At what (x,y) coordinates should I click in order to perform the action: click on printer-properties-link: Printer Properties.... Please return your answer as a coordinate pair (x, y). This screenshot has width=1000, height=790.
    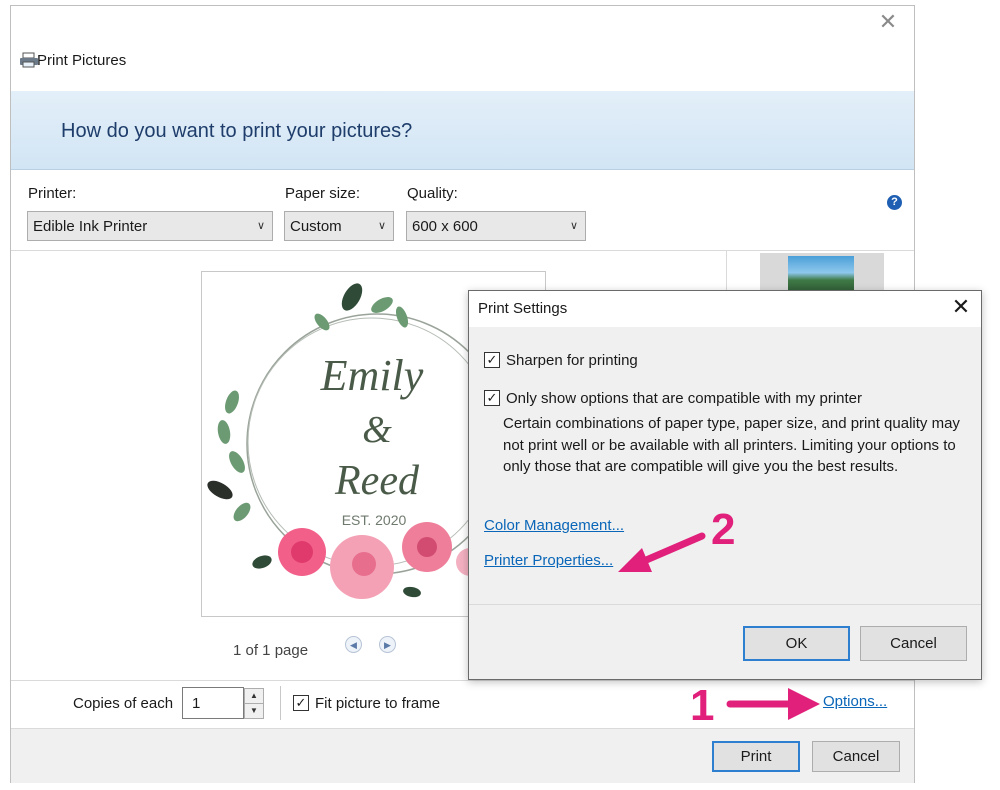
    Looking at the image, I should click on (548, 560).